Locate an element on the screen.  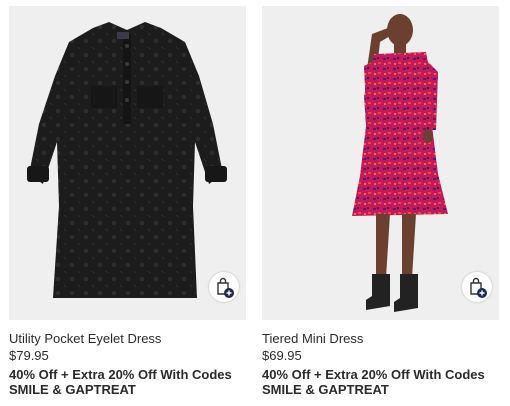
product-price: $79.95 is located at coordinates (29, 355).